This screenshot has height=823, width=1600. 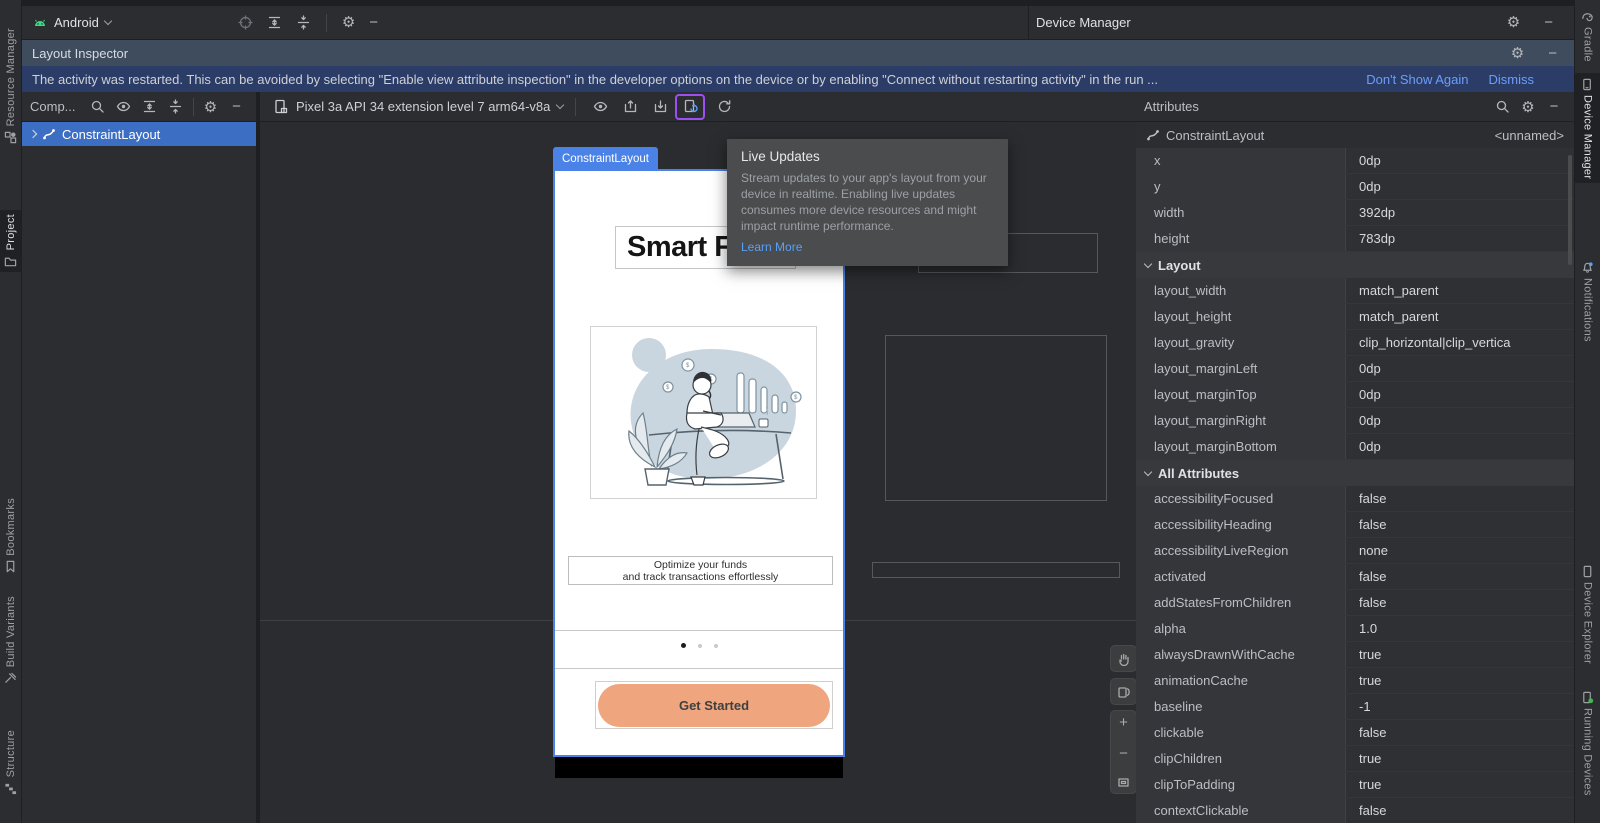 What do you see at coordinates (1587, 35) in the screenshot?
I see `stripe-gradle: Gradle` at bounding box center [1587, 35].